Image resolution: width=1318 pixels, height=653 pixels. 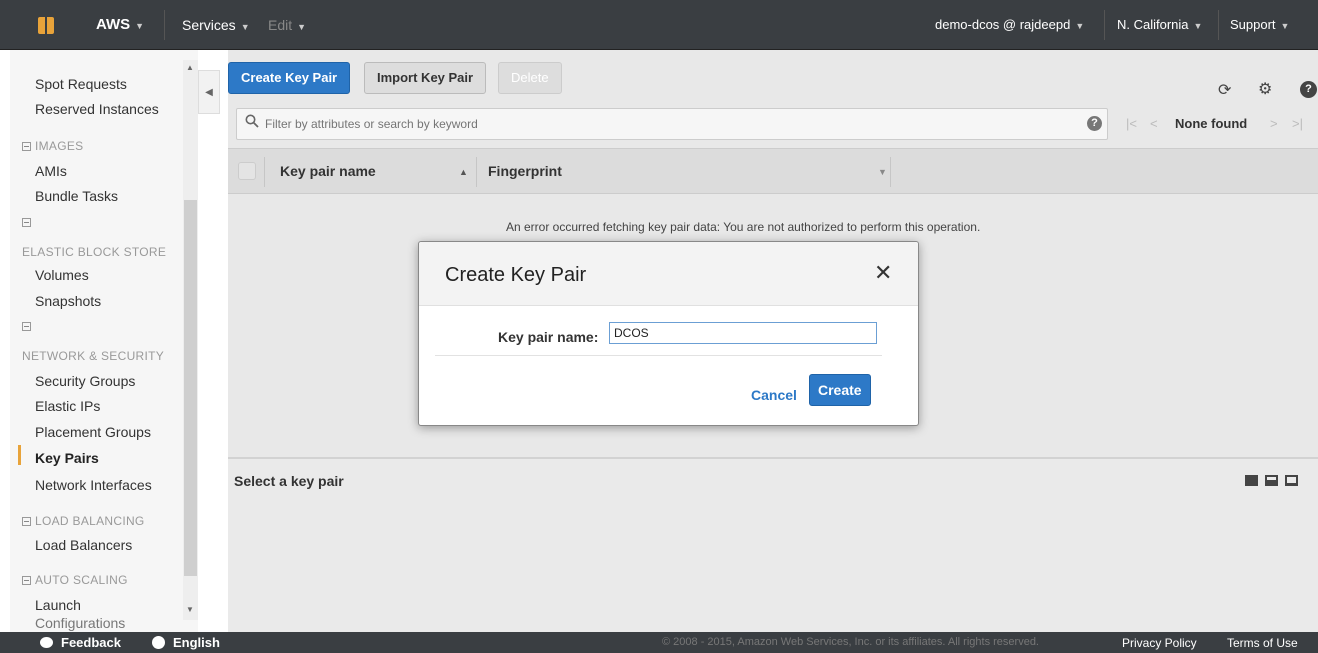 I want to click on active-indicator, so click(x=19, y=455).